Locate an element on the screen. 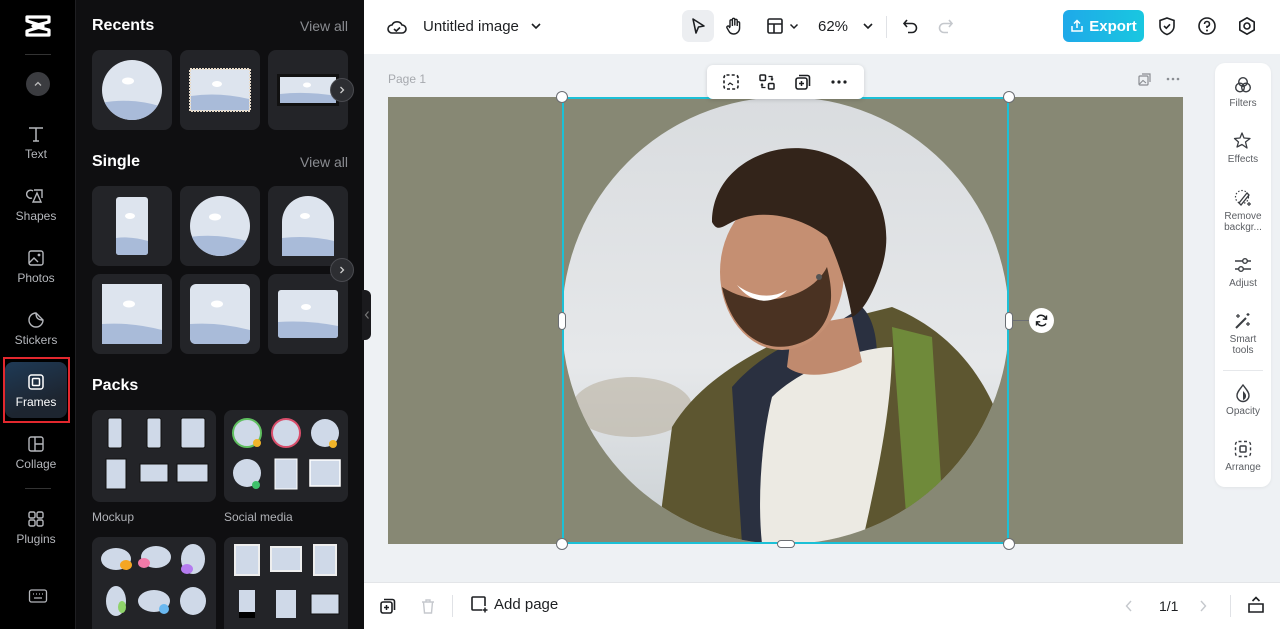 This screenshot has height=629, width=1280. page-label: Page 1 is located at coordinates (407, 79).